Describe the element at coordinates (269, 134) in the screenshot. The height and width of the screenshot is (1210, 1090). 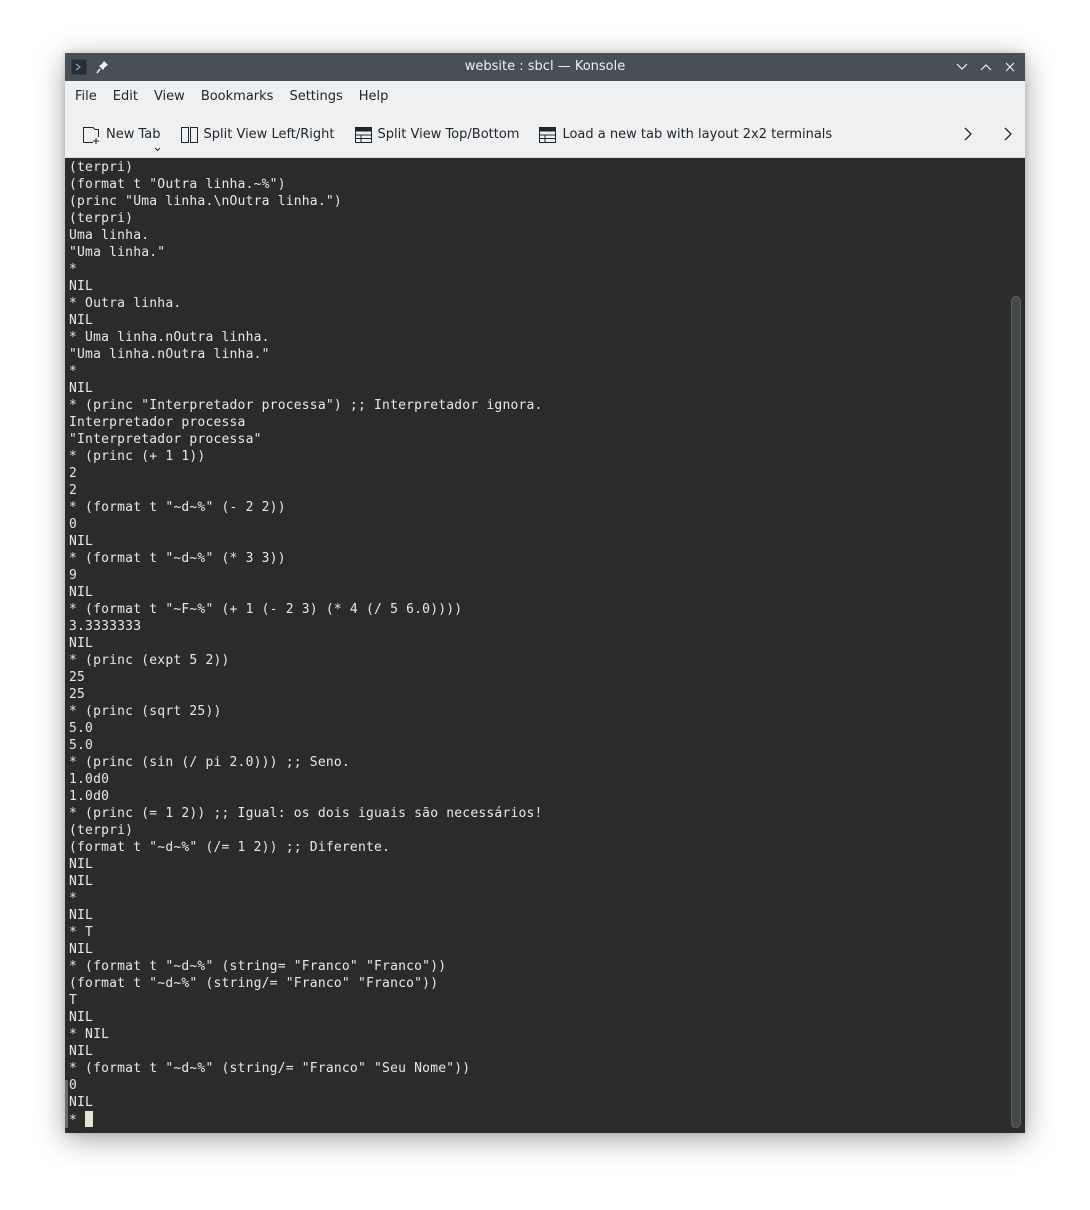
I see `split-left-right-label: Split View Left/Right` at that location.